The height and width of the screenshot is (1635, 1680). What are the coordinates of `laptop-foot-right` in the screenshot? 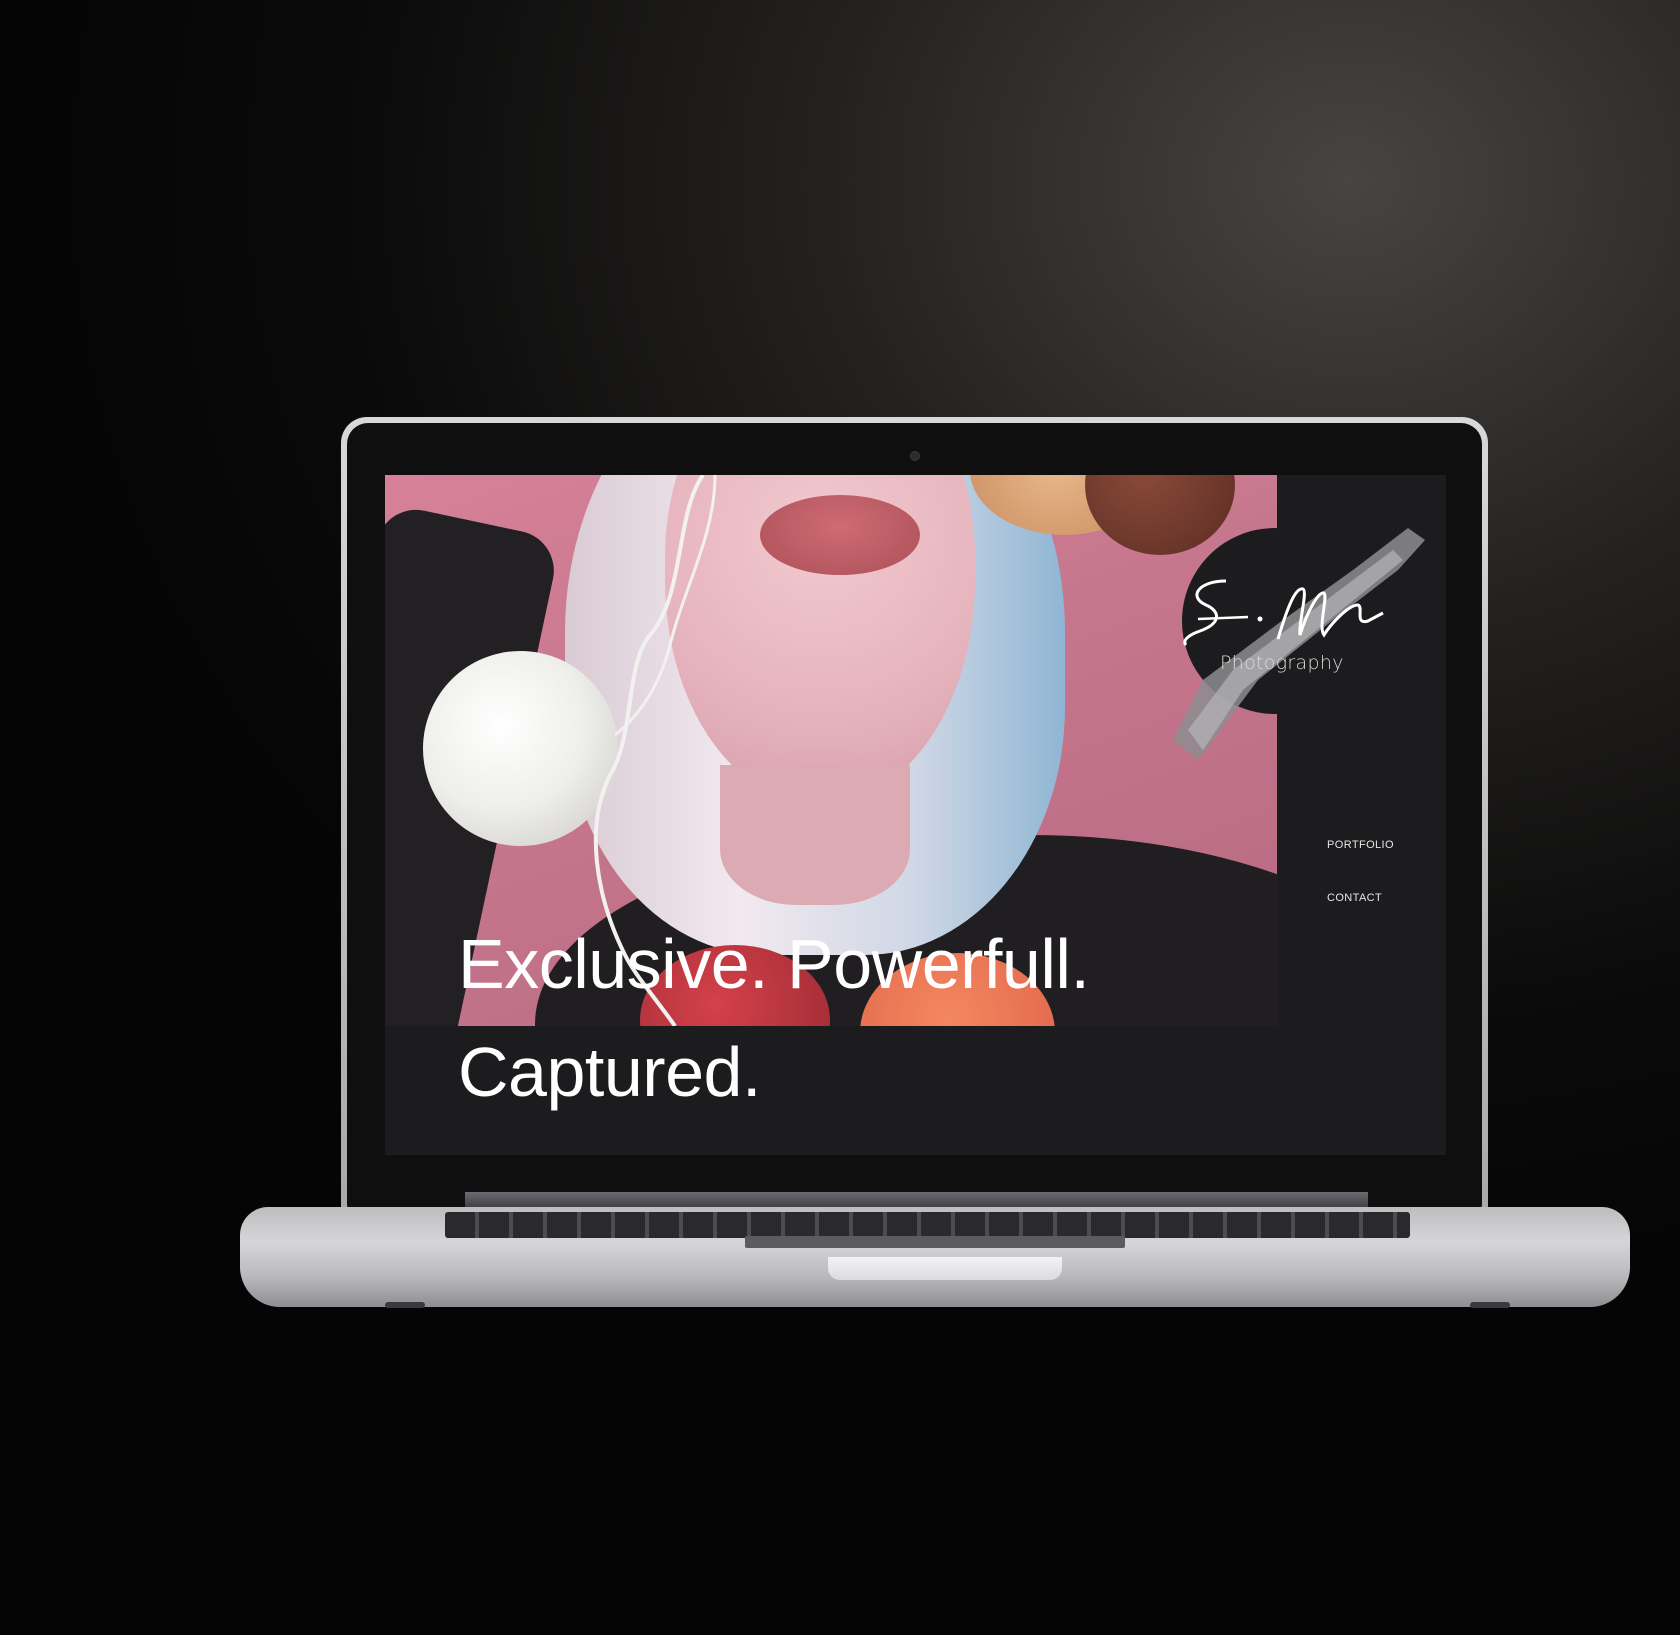 It's located at (1490, 1305).